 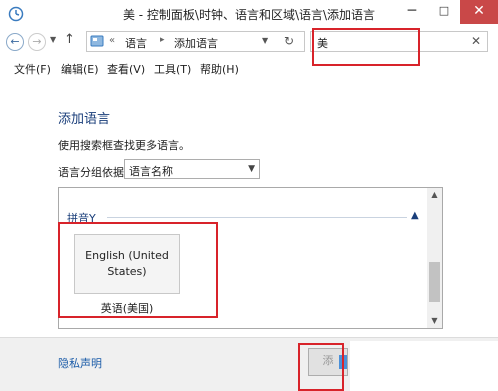 What do you see at coordinates (251, 169) in the screenshot?
I see `chevron-down-icon: ▼` at bounding box center [251, 169].